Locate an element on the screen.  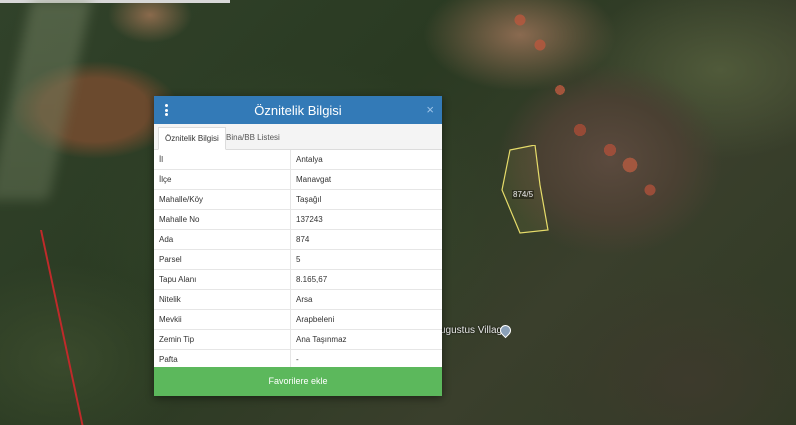
panel-header: Öznitelik Bilgisi × is located at coordinates (298, 110).